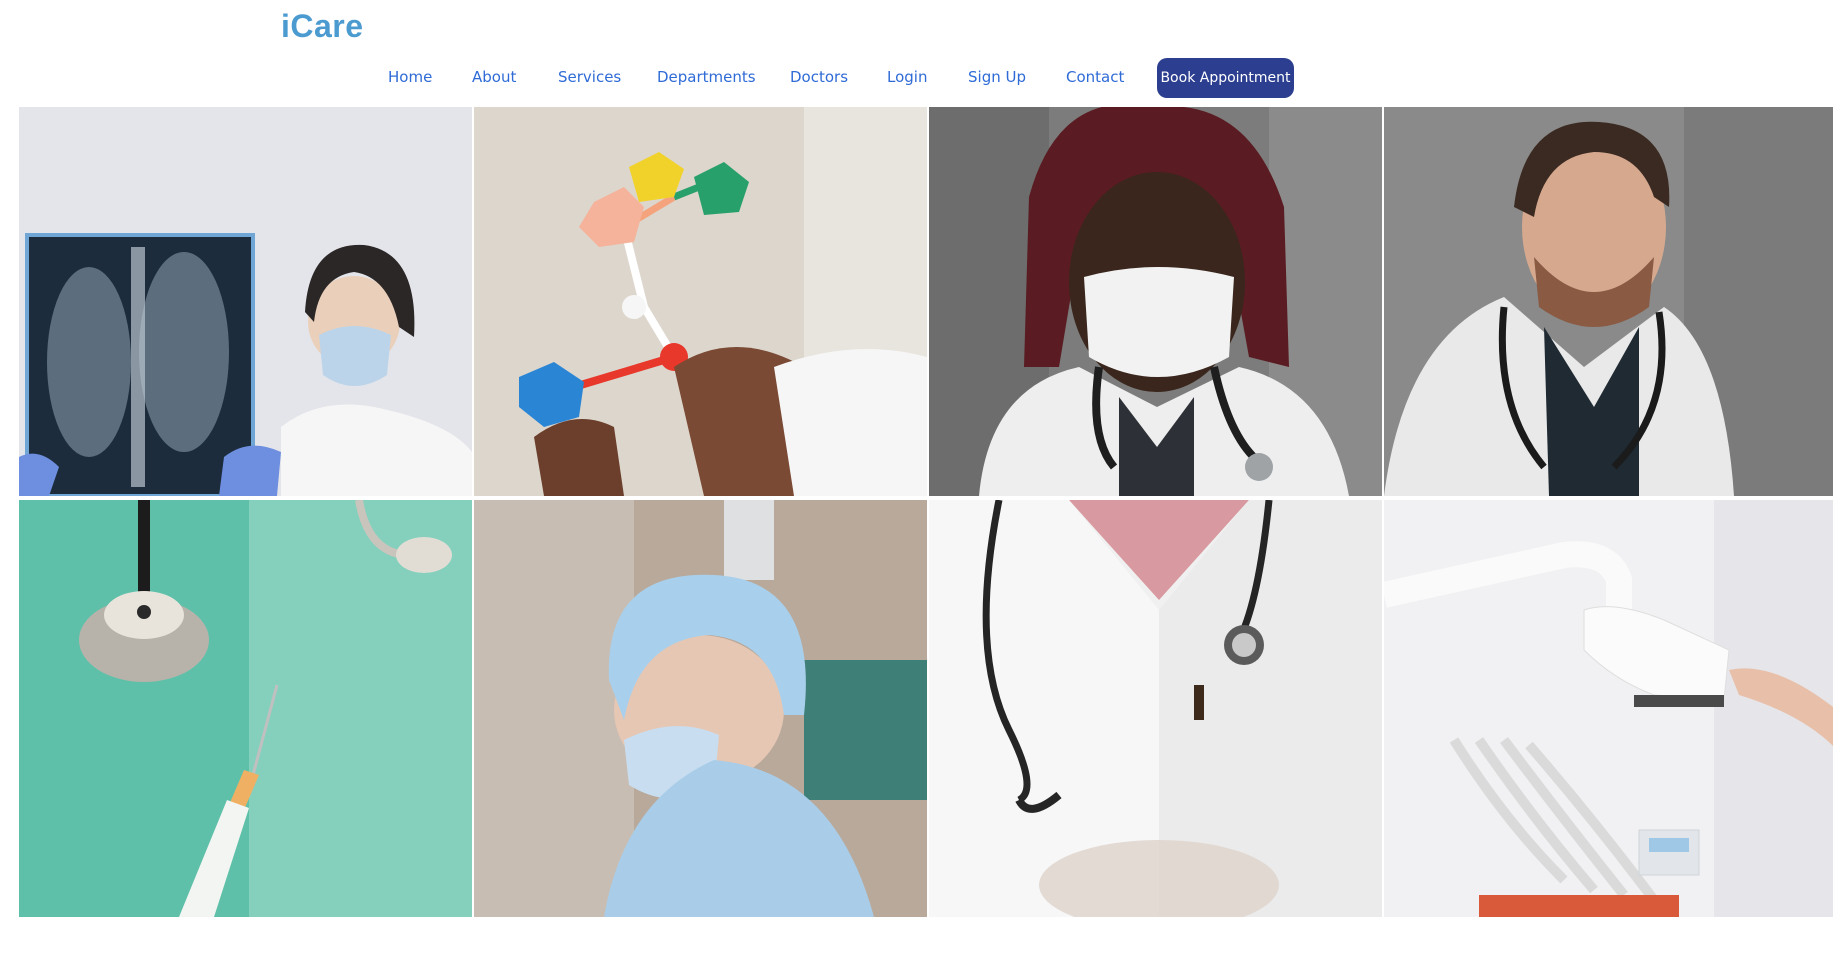 This screenshot has width=1833, height=957. Describe the element at coordinates (907, 77) in the screenshot. I see `nav-login: Login` at that location.